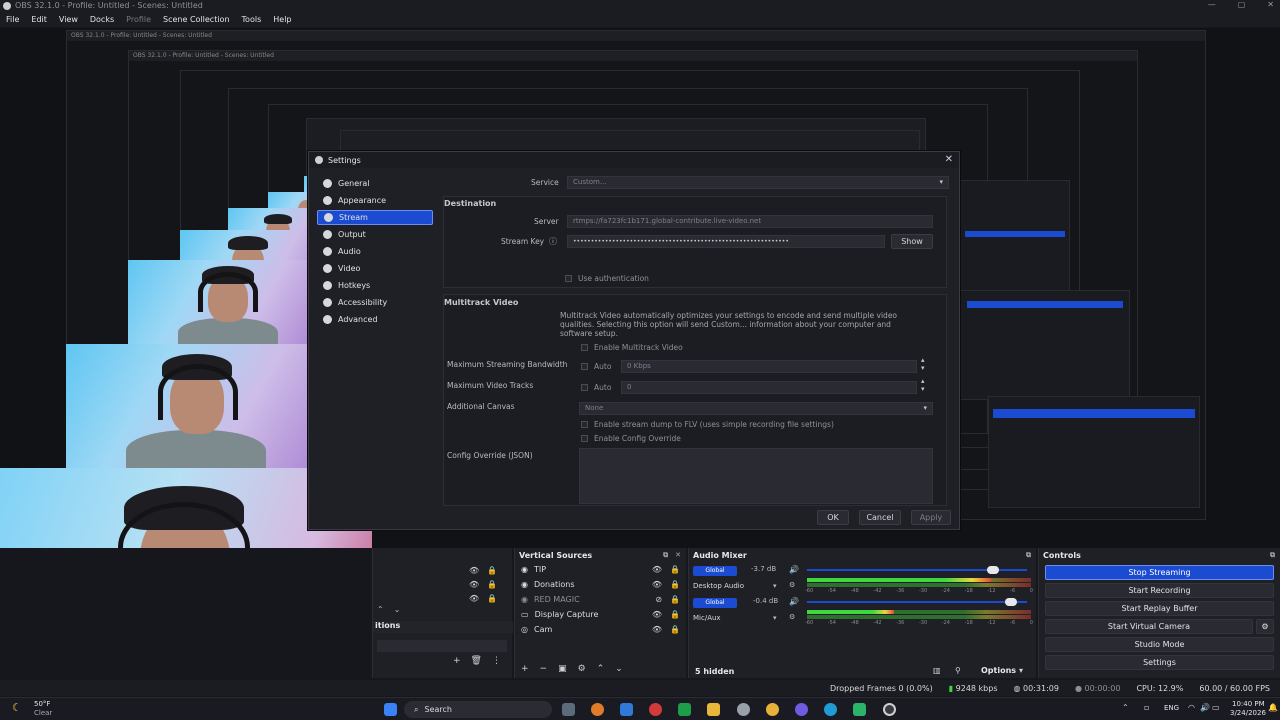  Describe the element at coordinates (1273, 707) in the screenshot. I see `notification-icon: 🔔` at that location.